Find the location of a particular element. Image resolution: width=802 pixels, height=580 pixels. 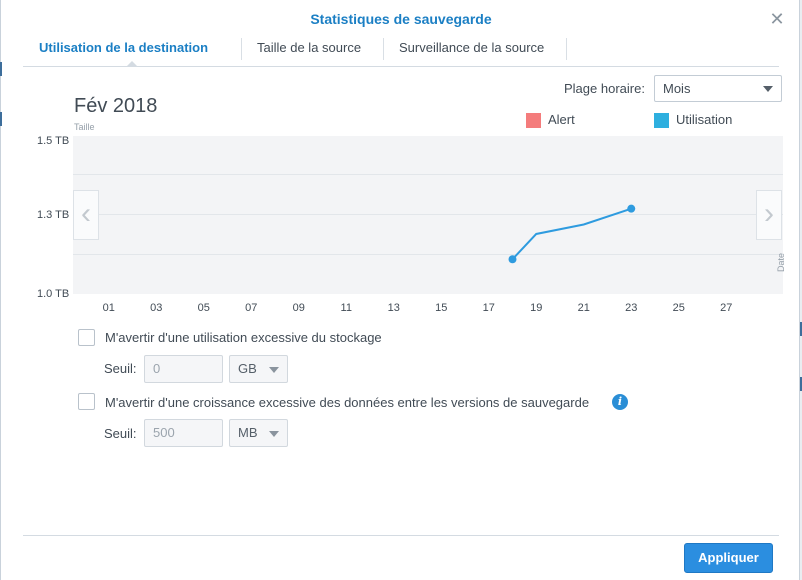

x-tick-label: 05 is located at coordinates (203, 308).